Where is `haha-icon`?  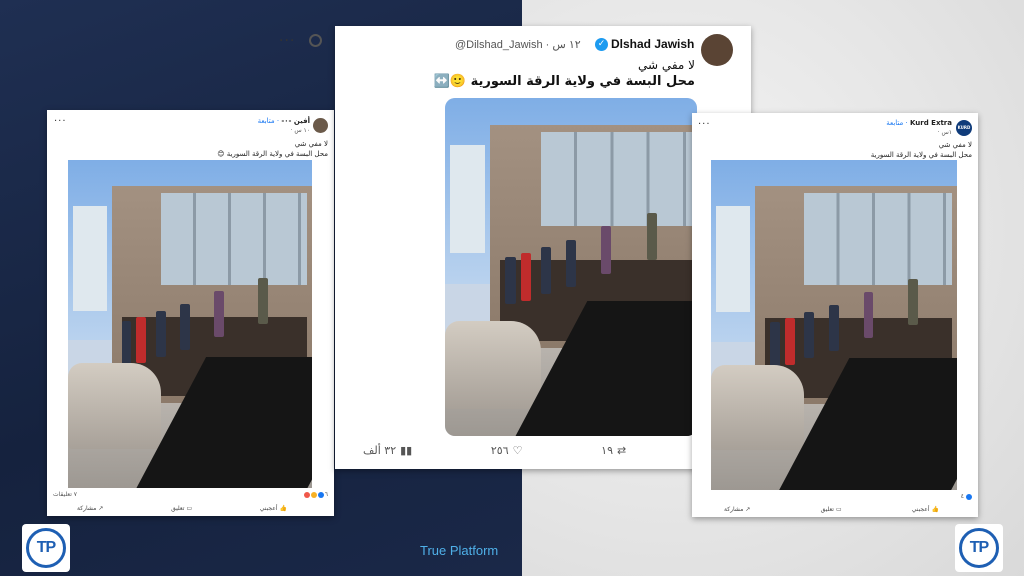
haha-icon is located at coordinates (313, 494).